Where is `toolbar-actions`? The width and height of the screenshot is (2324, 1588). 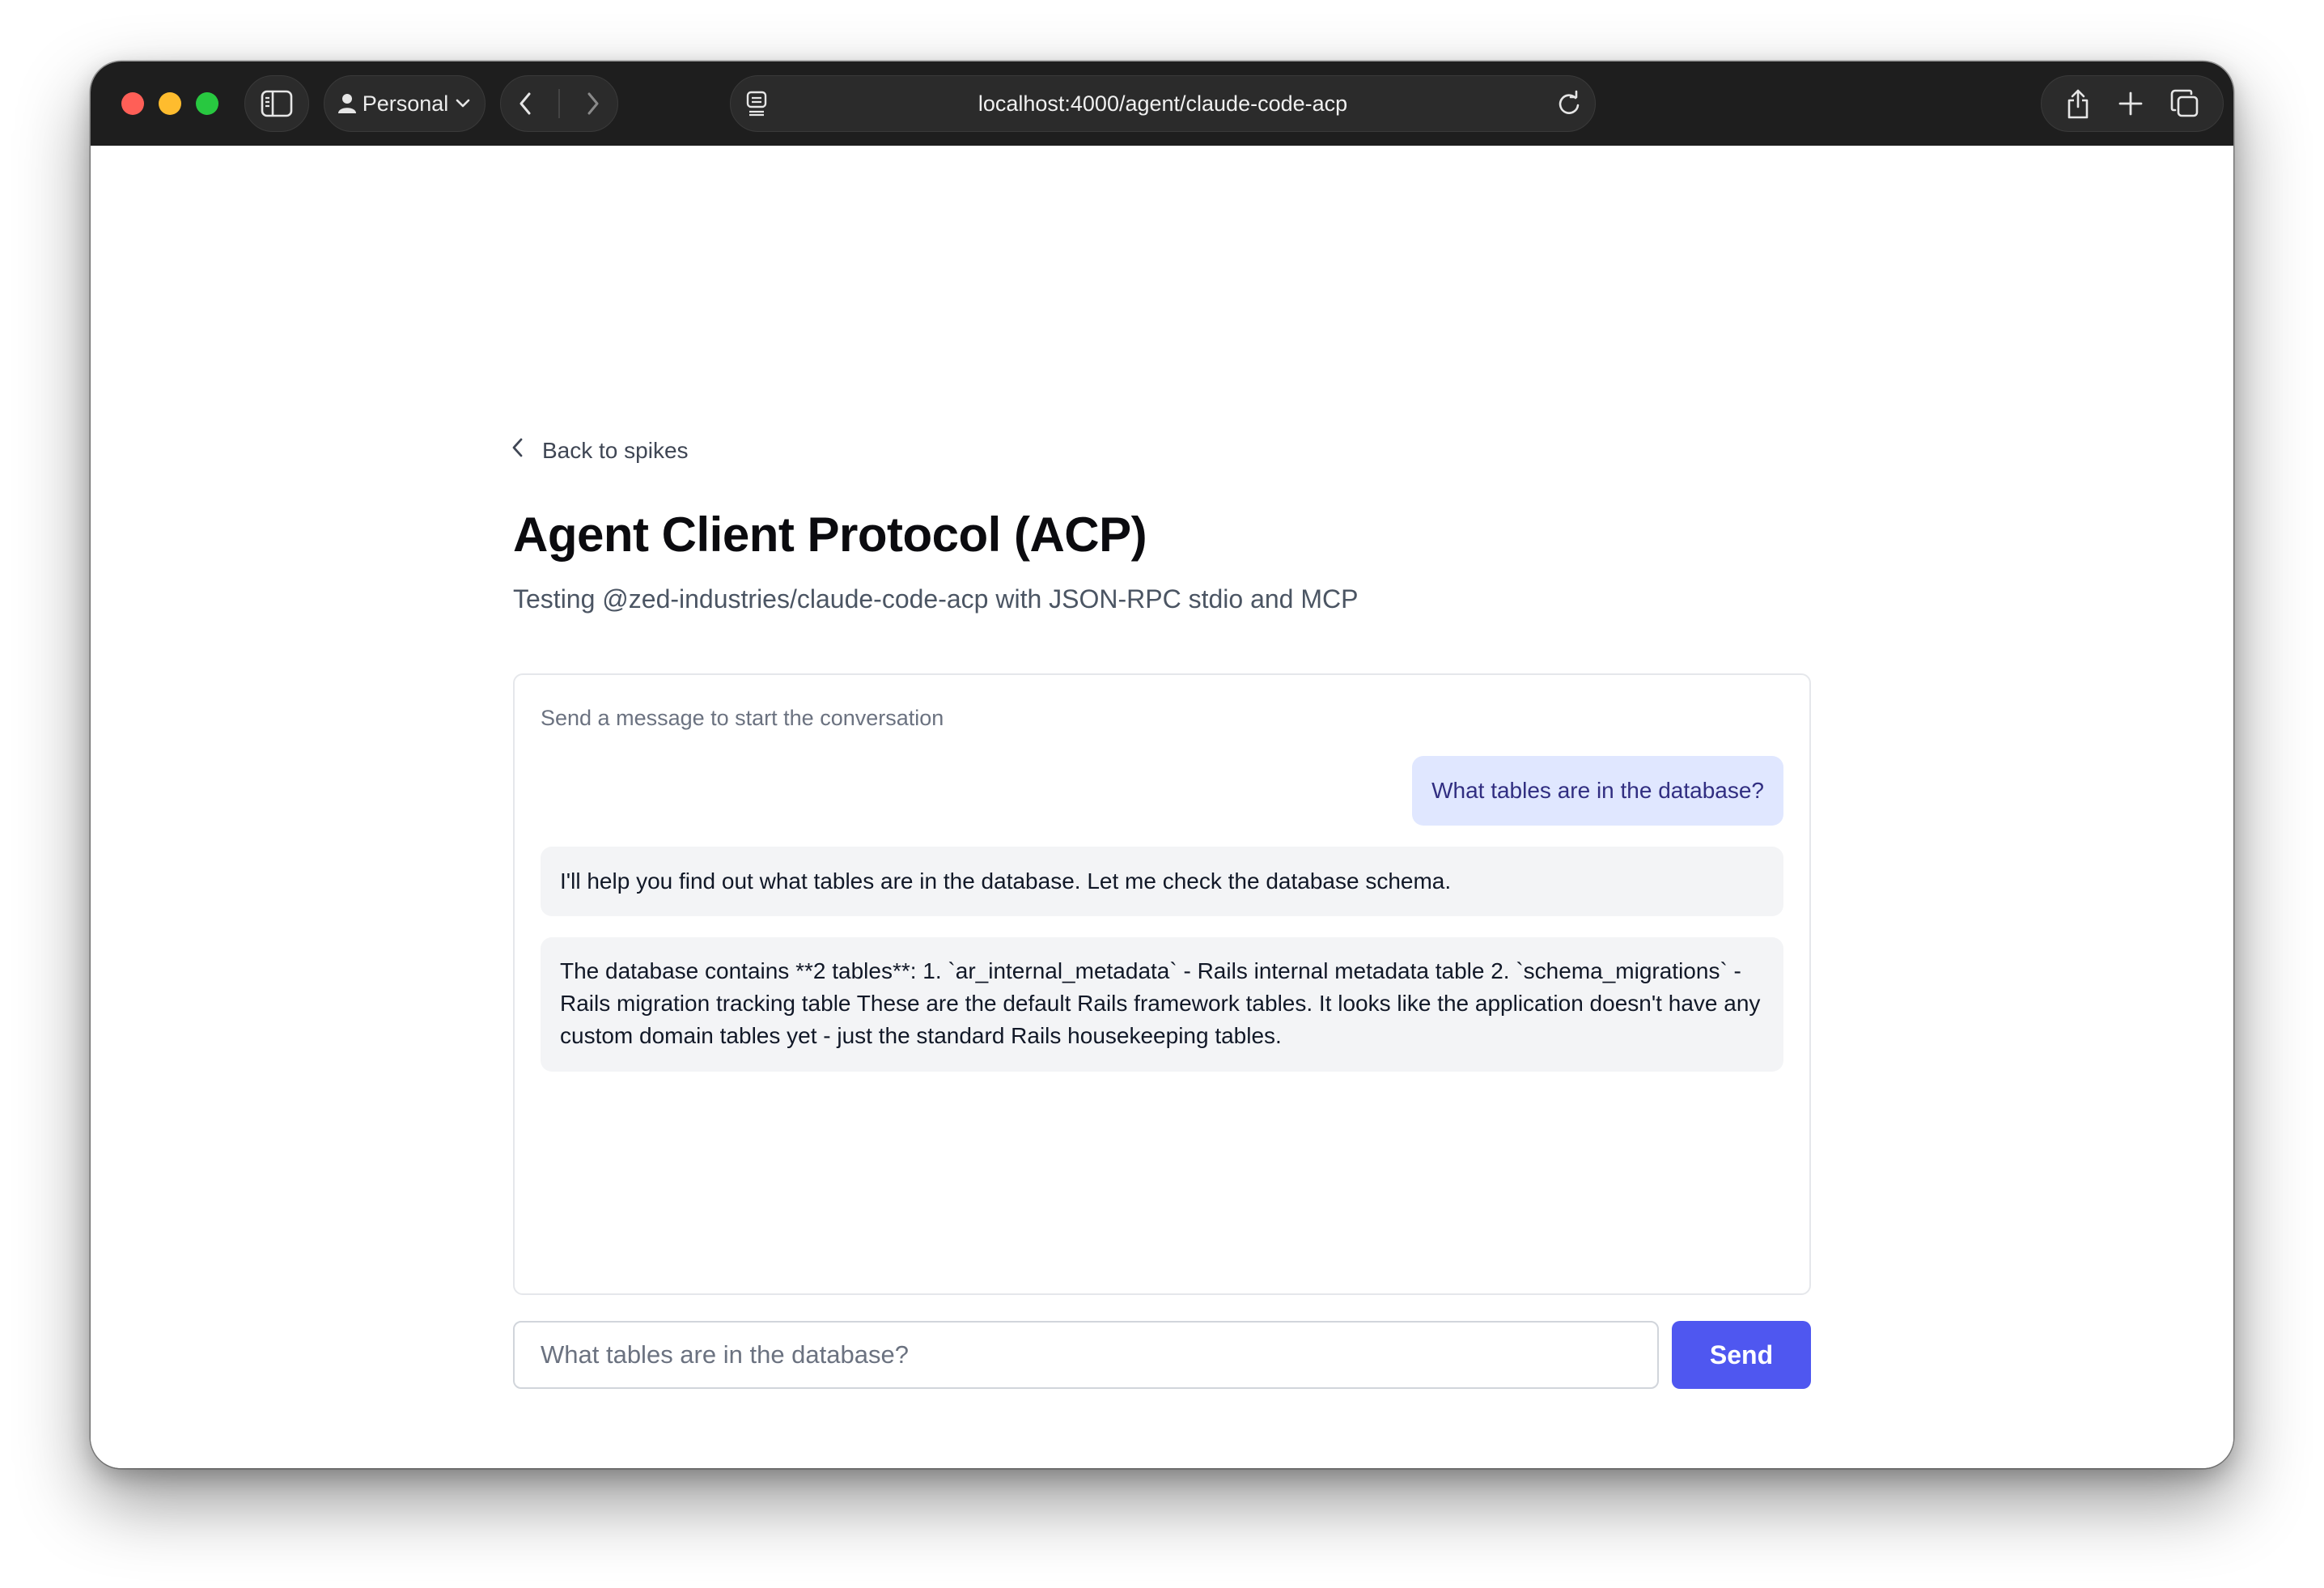
toolbar-actions is located at coordinates (2132, 103).